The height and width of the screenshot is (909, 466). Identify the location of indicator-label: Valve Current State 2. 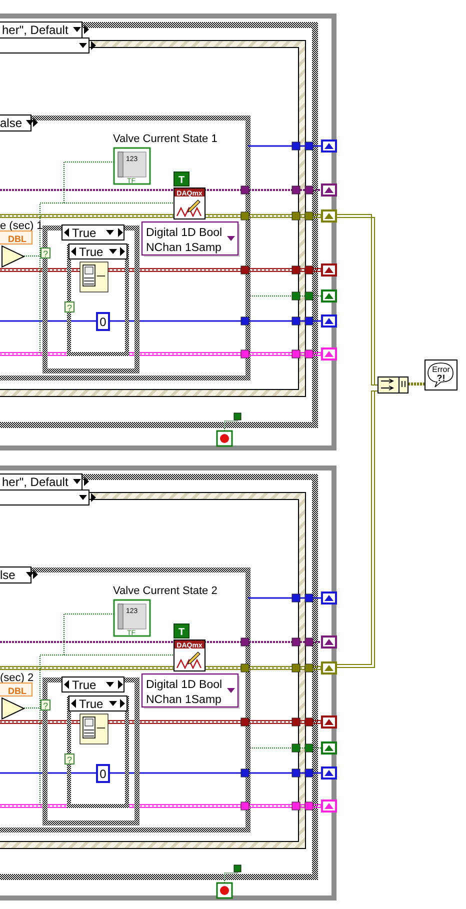
(165, 591).